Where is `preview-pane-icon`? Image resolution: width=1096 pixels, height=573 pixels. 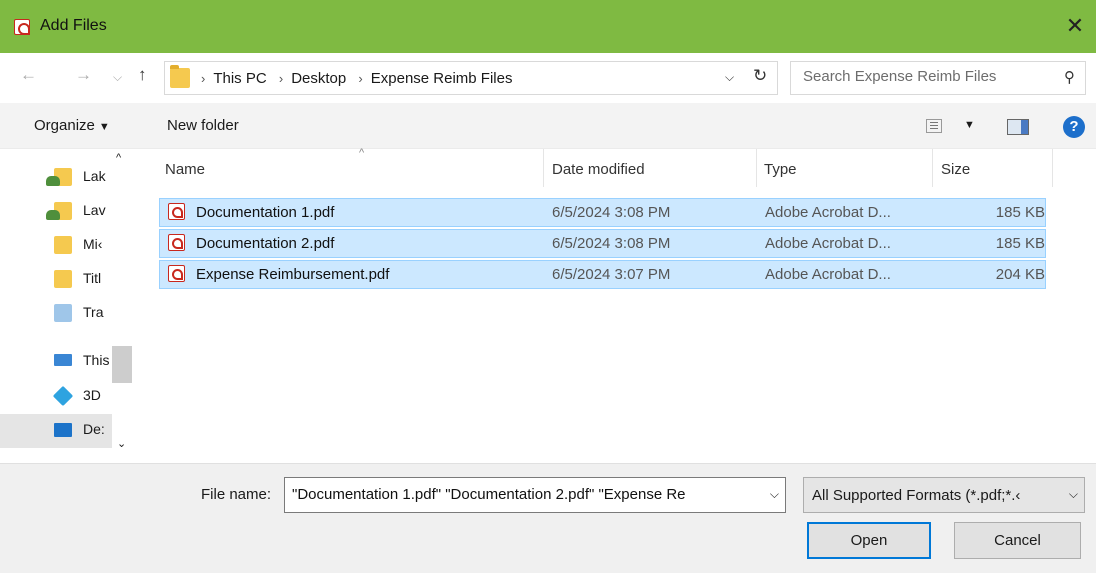 preview-pane-icon is located at coordinates (1018, 127).